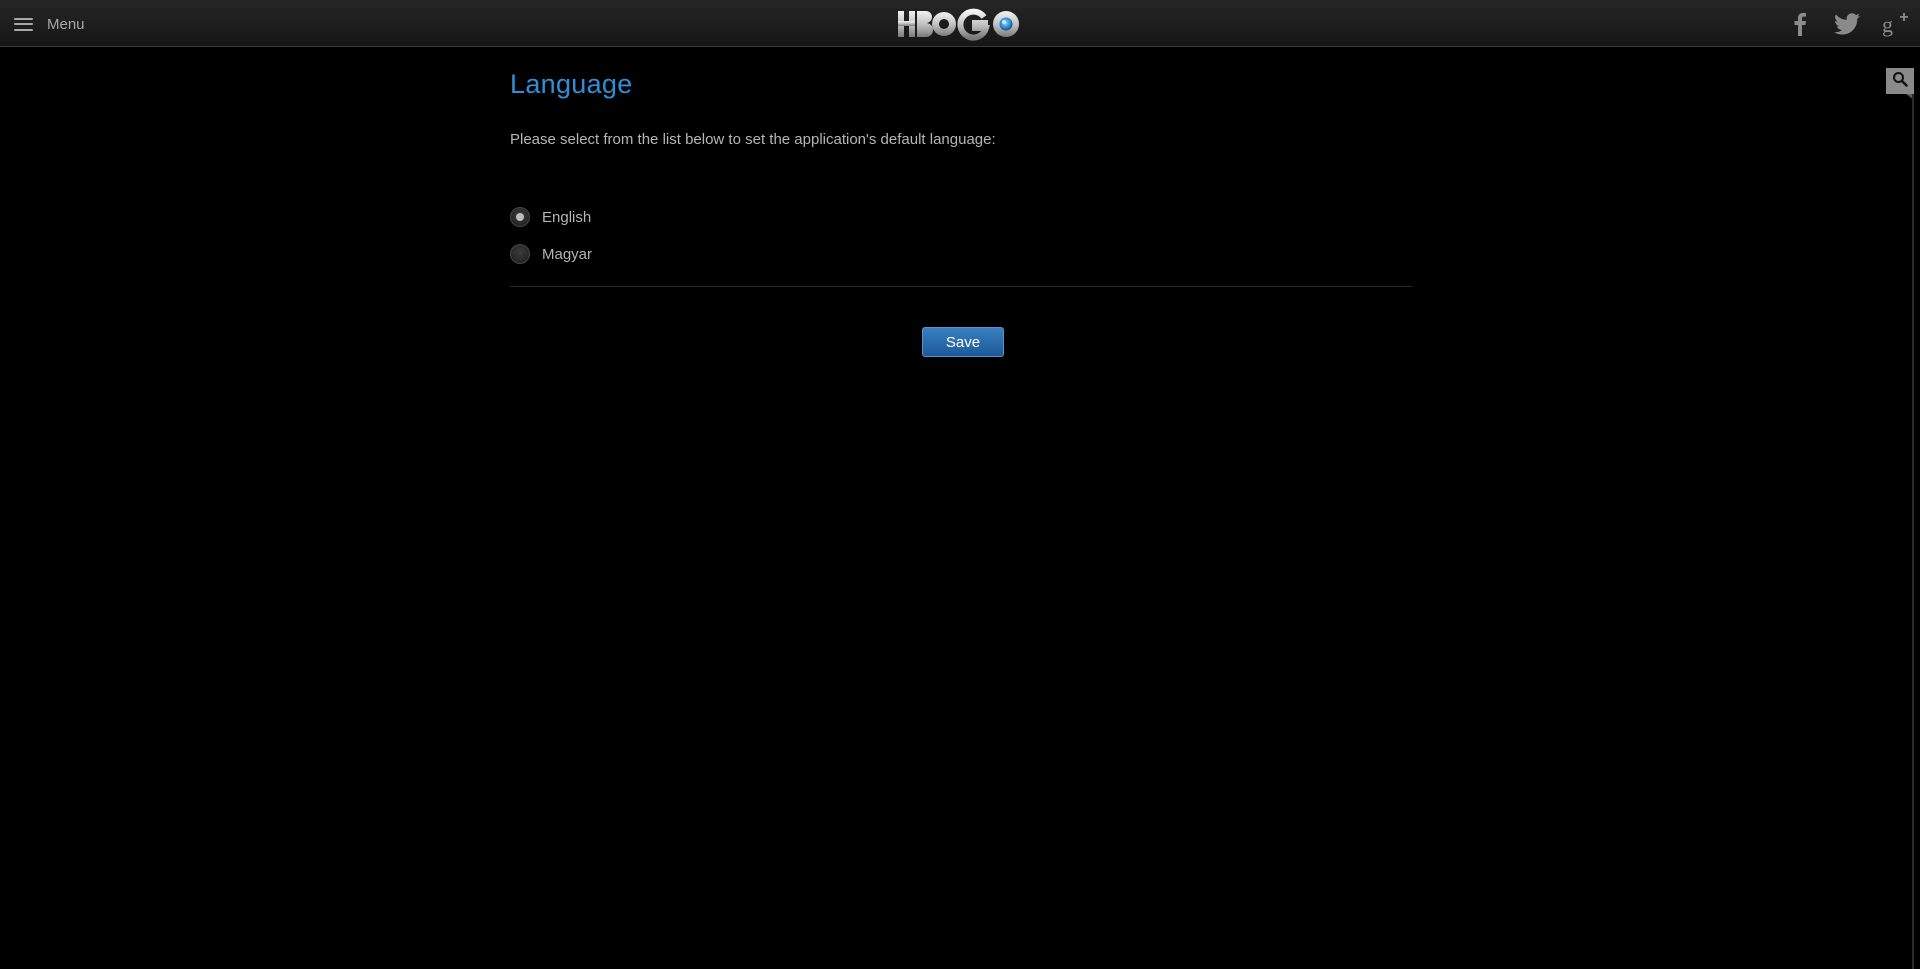 This screenshot has width=1920, height=969. I want to click on menu-button: Menu, so click(49, 24).